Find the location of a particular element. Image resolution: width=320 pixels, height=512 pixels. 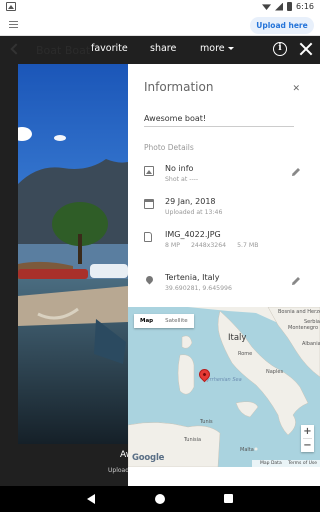

share-button: share is located at coordinates (163, 48).